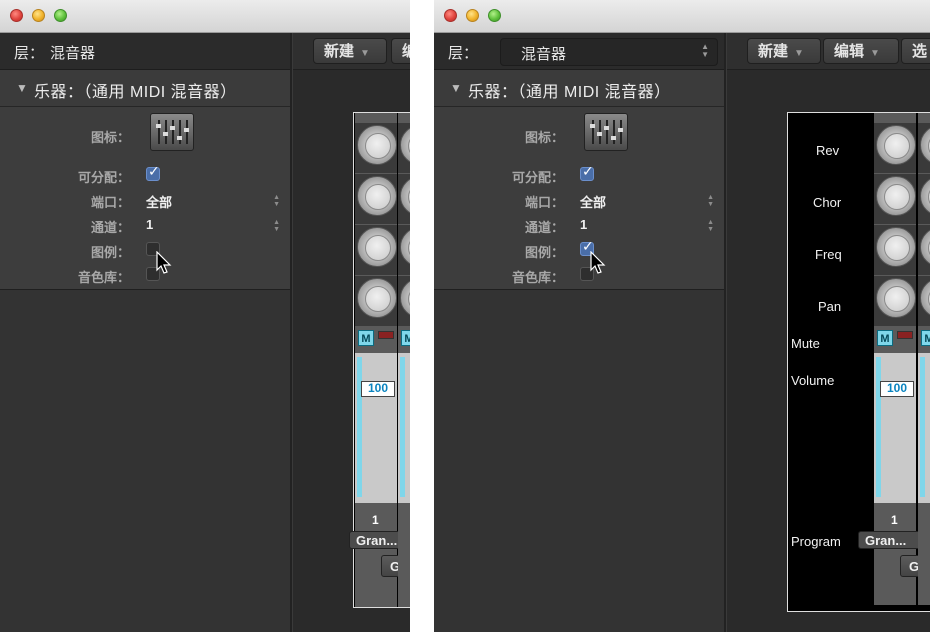  What do you see at coordinates (861, 51) in the screenshot?
I see `edit-menu-button: 编辑 ▼` at bounding box center [861, 51].